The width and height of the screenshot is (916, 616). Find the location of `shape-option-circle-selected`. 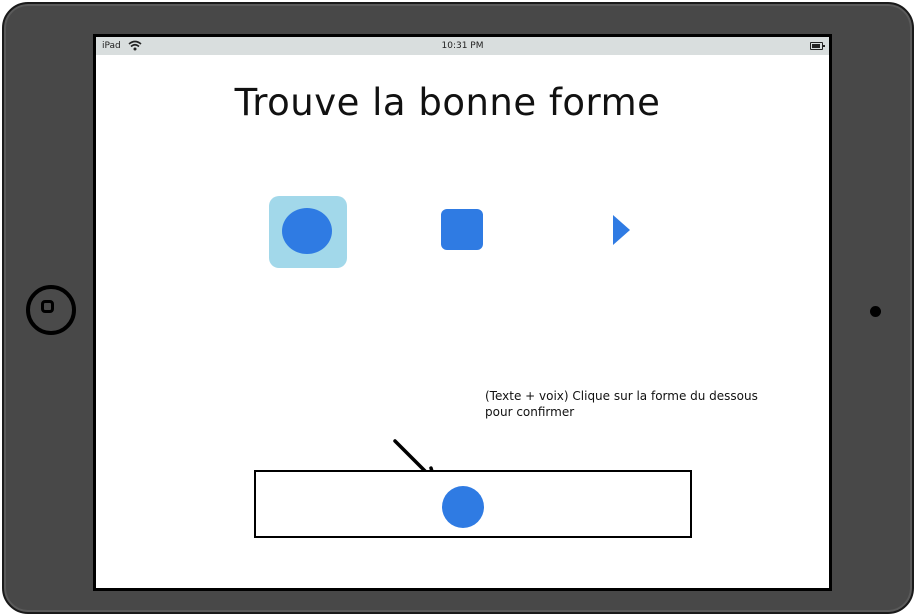

shape-option-circle-selected is located at coordinates (308, 232).